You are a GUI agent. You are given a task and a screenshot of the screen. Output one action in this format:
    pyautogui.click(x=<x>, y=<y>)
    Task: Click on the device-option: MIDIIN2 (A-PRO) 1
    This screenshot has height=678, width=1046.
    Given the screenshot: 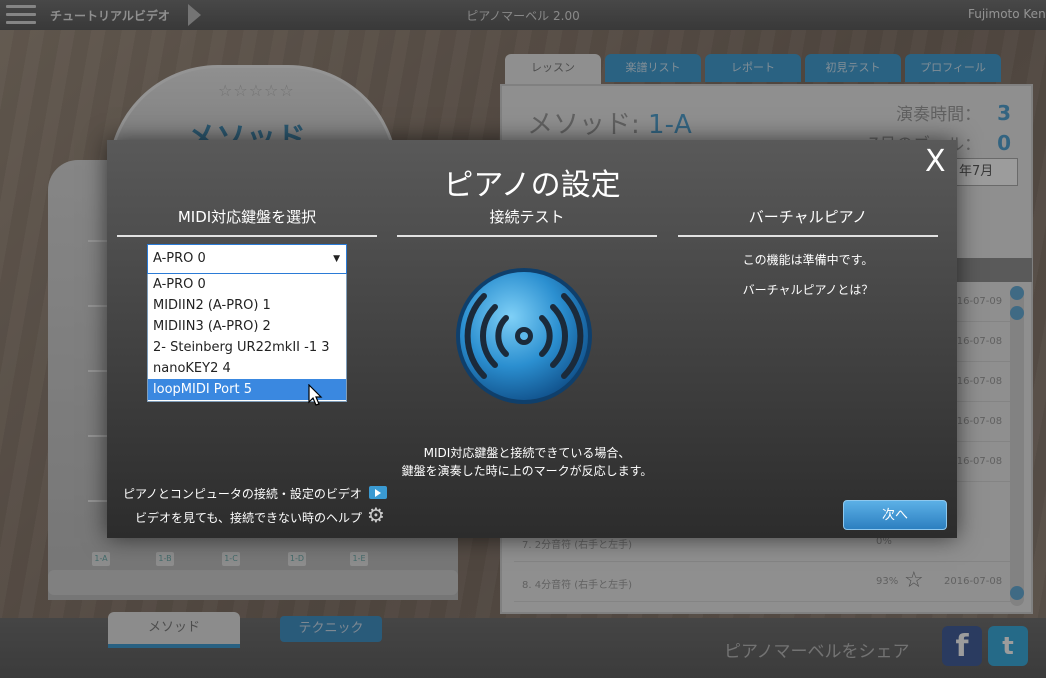 What is the action you would take?
    pyautogui.click(x=247, y=305)
    